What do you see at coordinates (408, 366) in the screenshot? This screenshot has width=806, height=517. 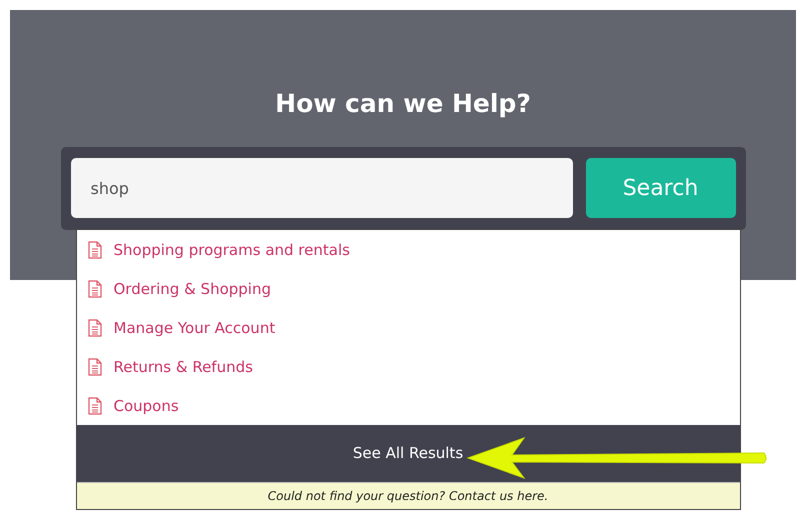 I see `result-item: Returns & Refunds` at bounding box center [408, 366].